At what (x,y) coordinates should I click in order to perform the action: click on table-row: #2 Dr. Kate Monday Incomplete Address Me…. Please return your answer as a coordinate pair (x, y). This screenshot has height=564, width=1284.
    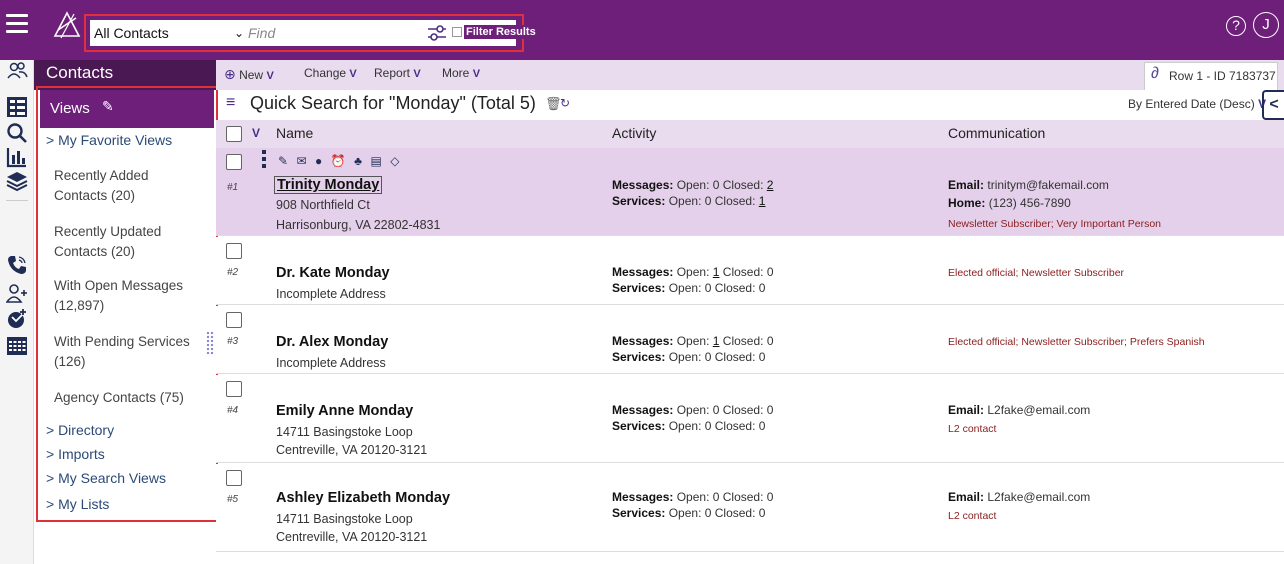
    Looking at the image, I should click on (750, 271).